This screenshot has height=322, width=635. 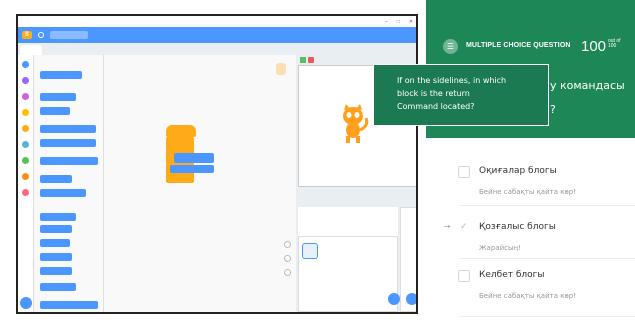 What do you see at coordinates (26, 303) in the screenshot?
I see `extension-button` at bounding box center [26, 303].